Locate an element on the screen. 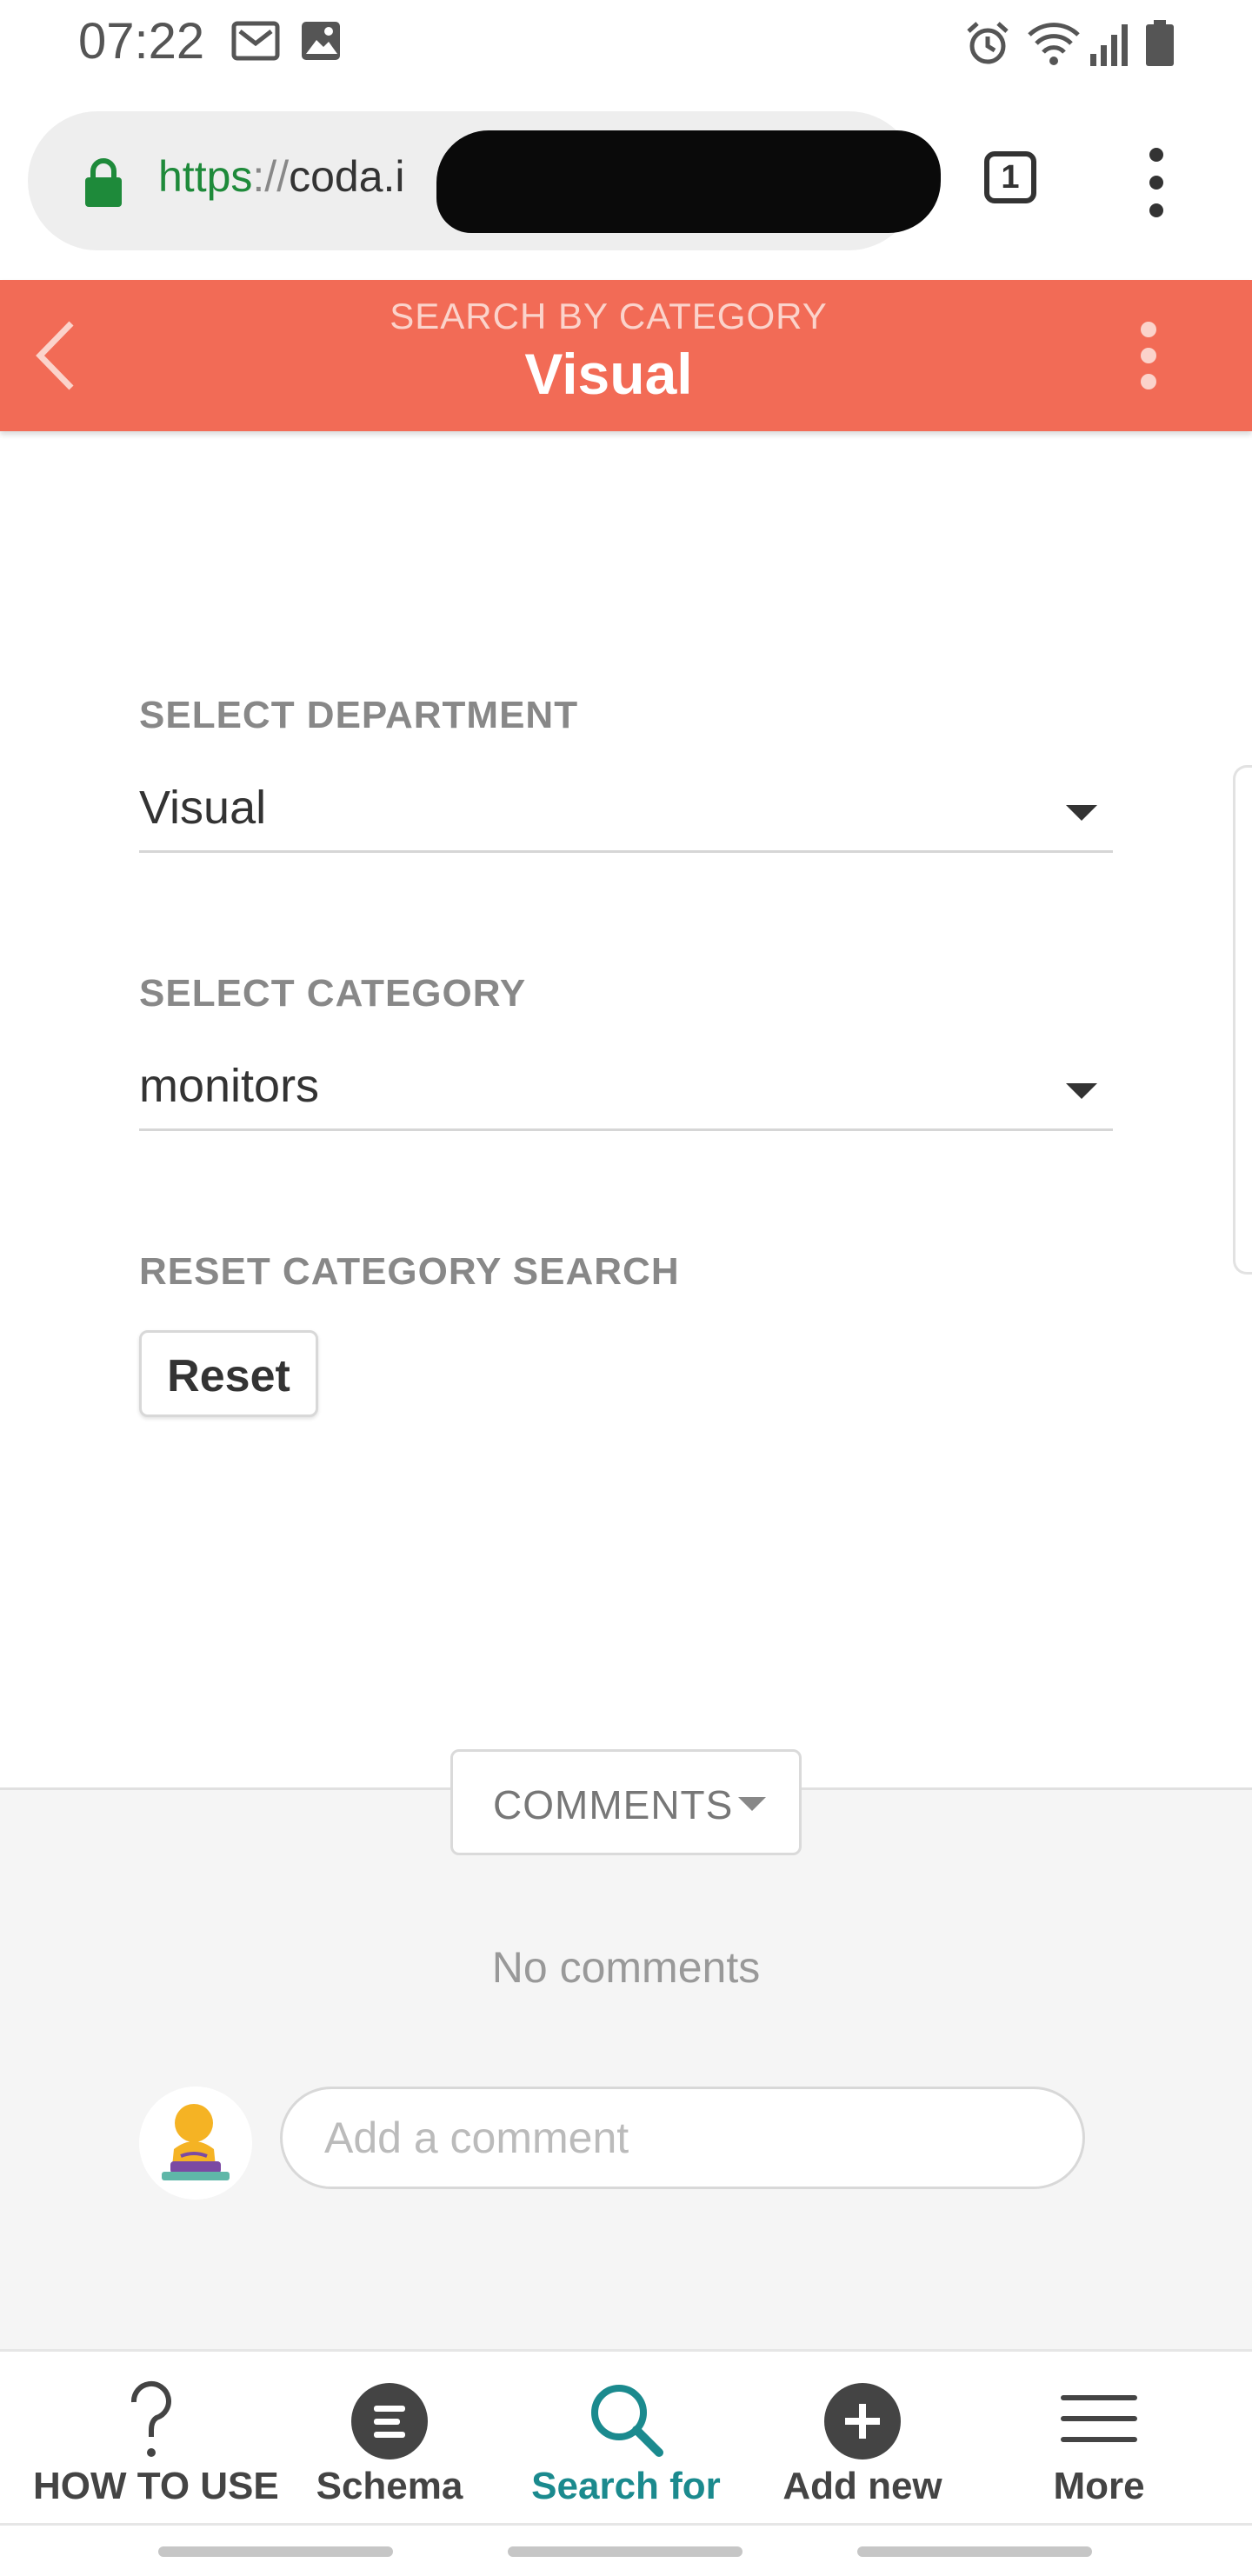 The width and height of the screenshot is (1252, 2576). nav-add-new: Add new is located at coordinates (863, 2439).